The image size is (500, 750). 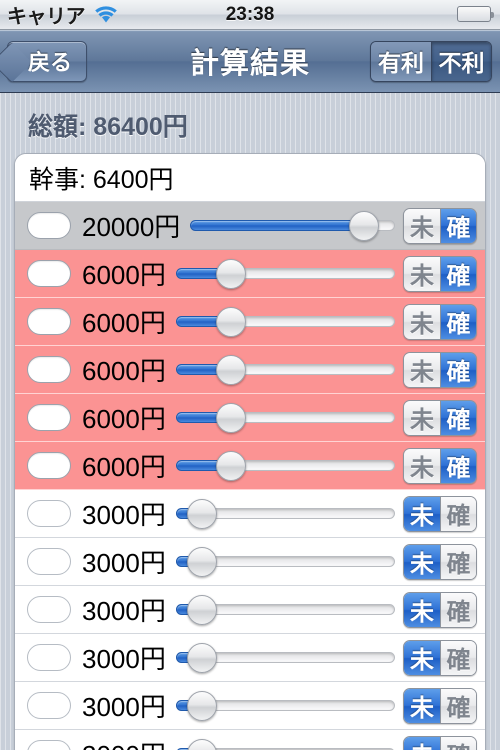 What do you see at coordinates (401, 61) in the screenshot?
I see `segment-yuuri: 有利` at bounding box center [401, 61].